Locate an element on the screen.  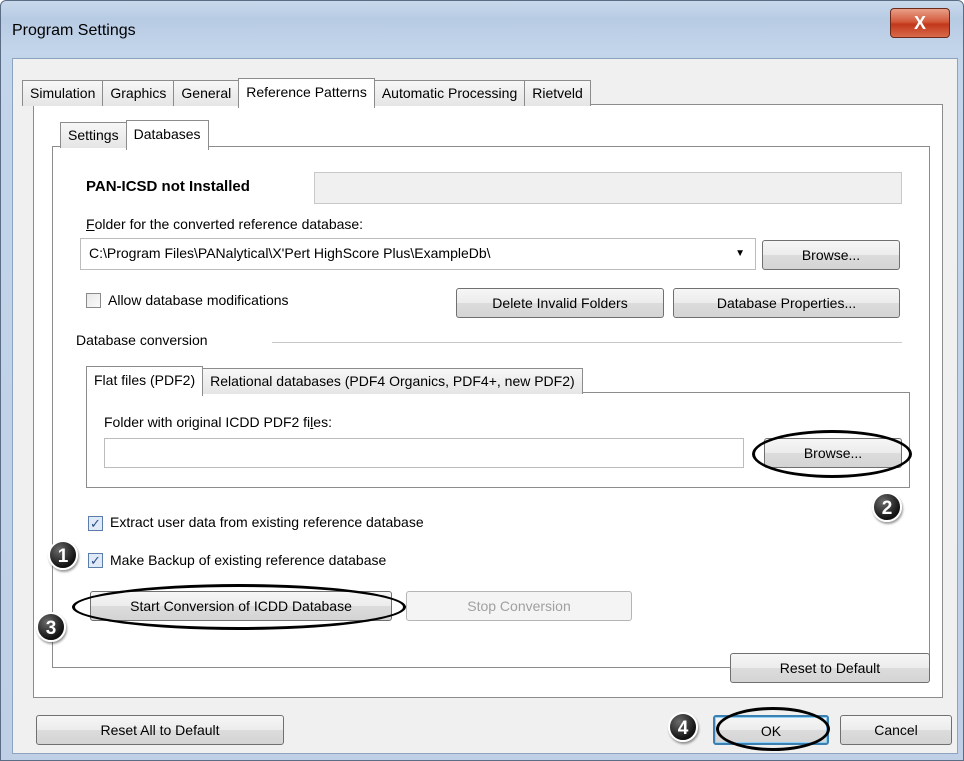
tab-reference-patterns: Reference Patterns is located at coordinates (306, 93).